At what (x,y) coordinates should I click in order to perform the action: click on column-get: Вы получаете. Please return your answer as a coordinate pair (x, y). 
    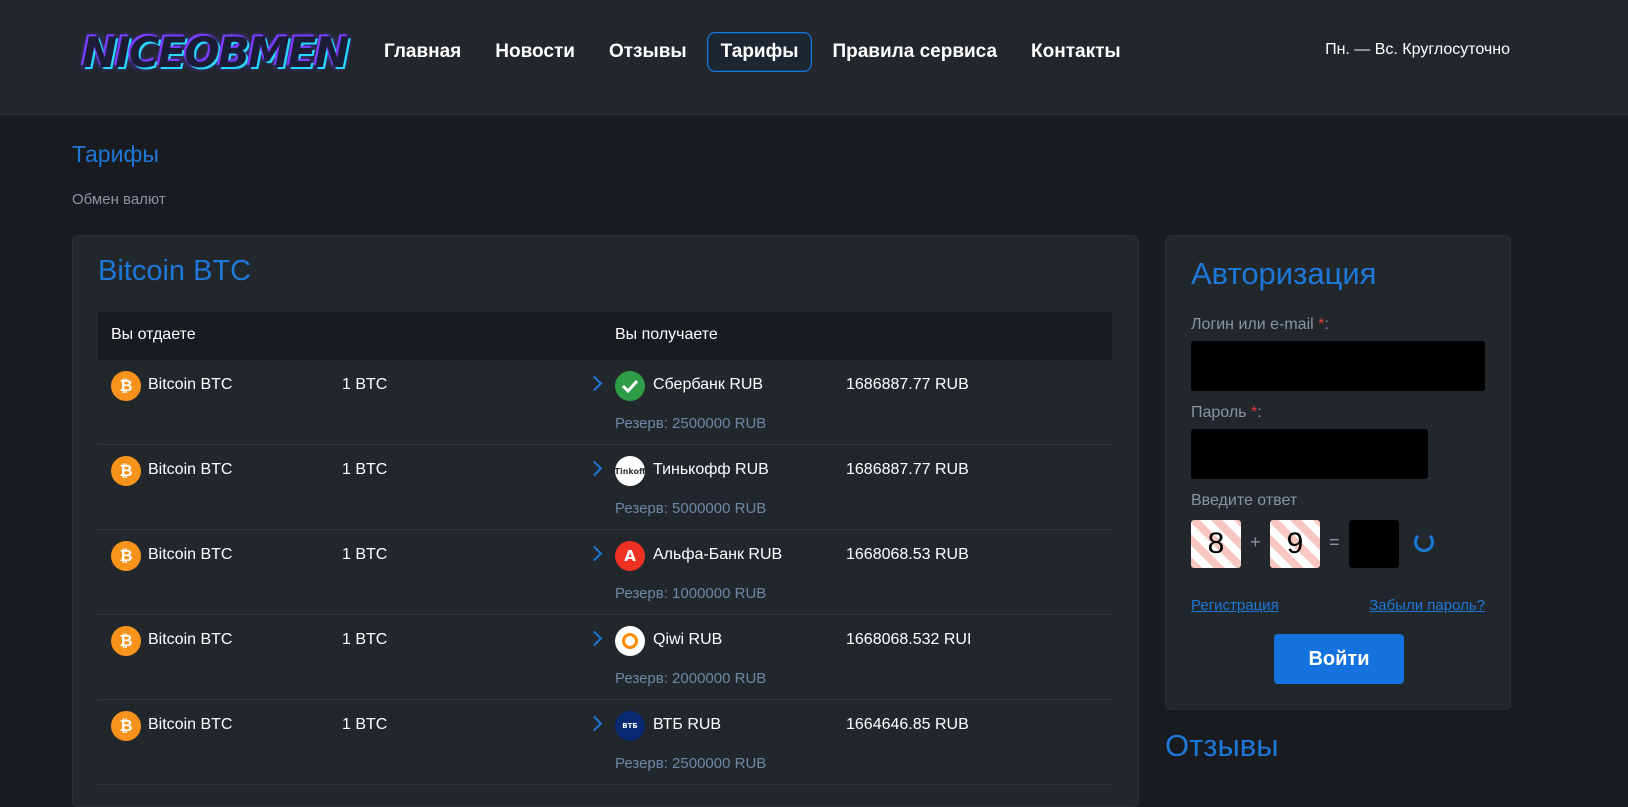
    Looking at the image, I should click on (666, 334).